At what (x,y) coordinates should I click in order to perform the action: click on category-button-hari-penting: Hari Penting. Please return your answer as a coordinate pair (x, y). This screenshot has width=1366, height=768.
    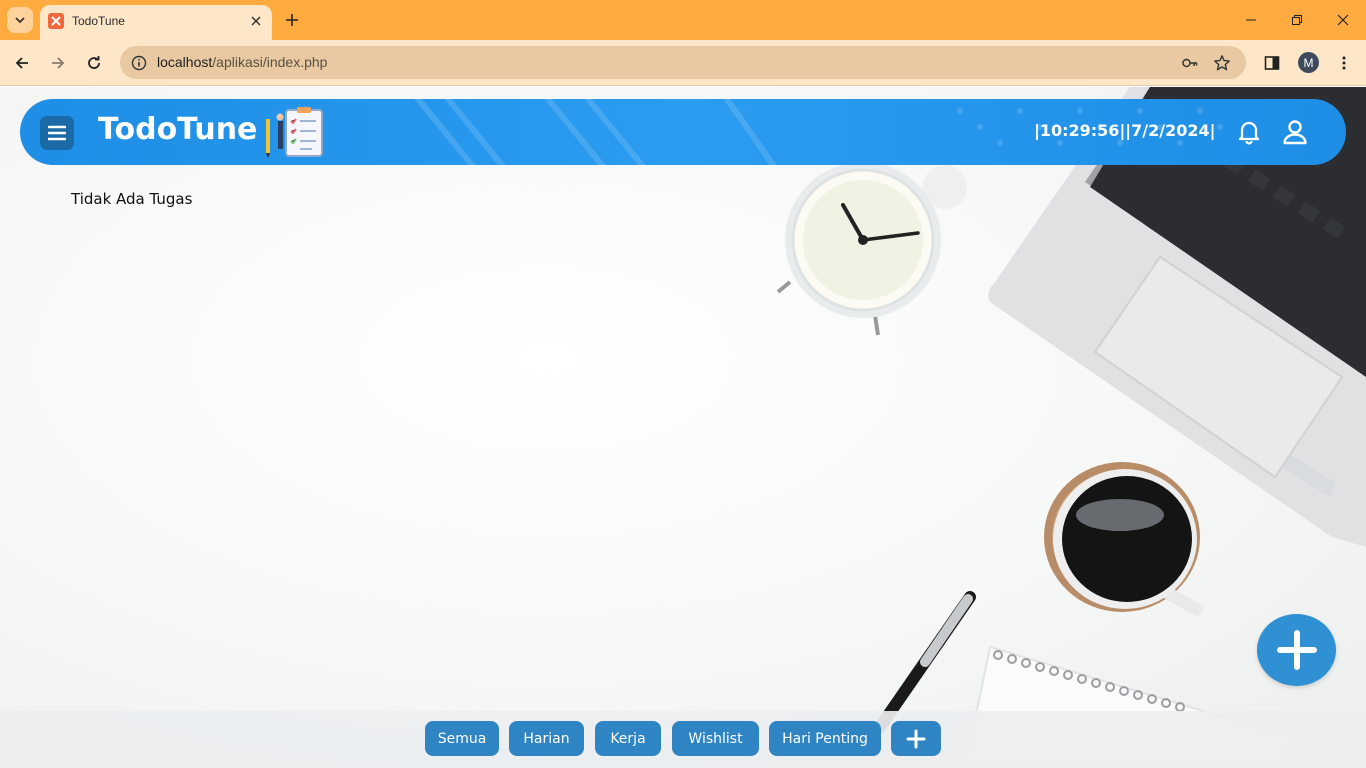
    Looking at the image, I should click on (825, 738).